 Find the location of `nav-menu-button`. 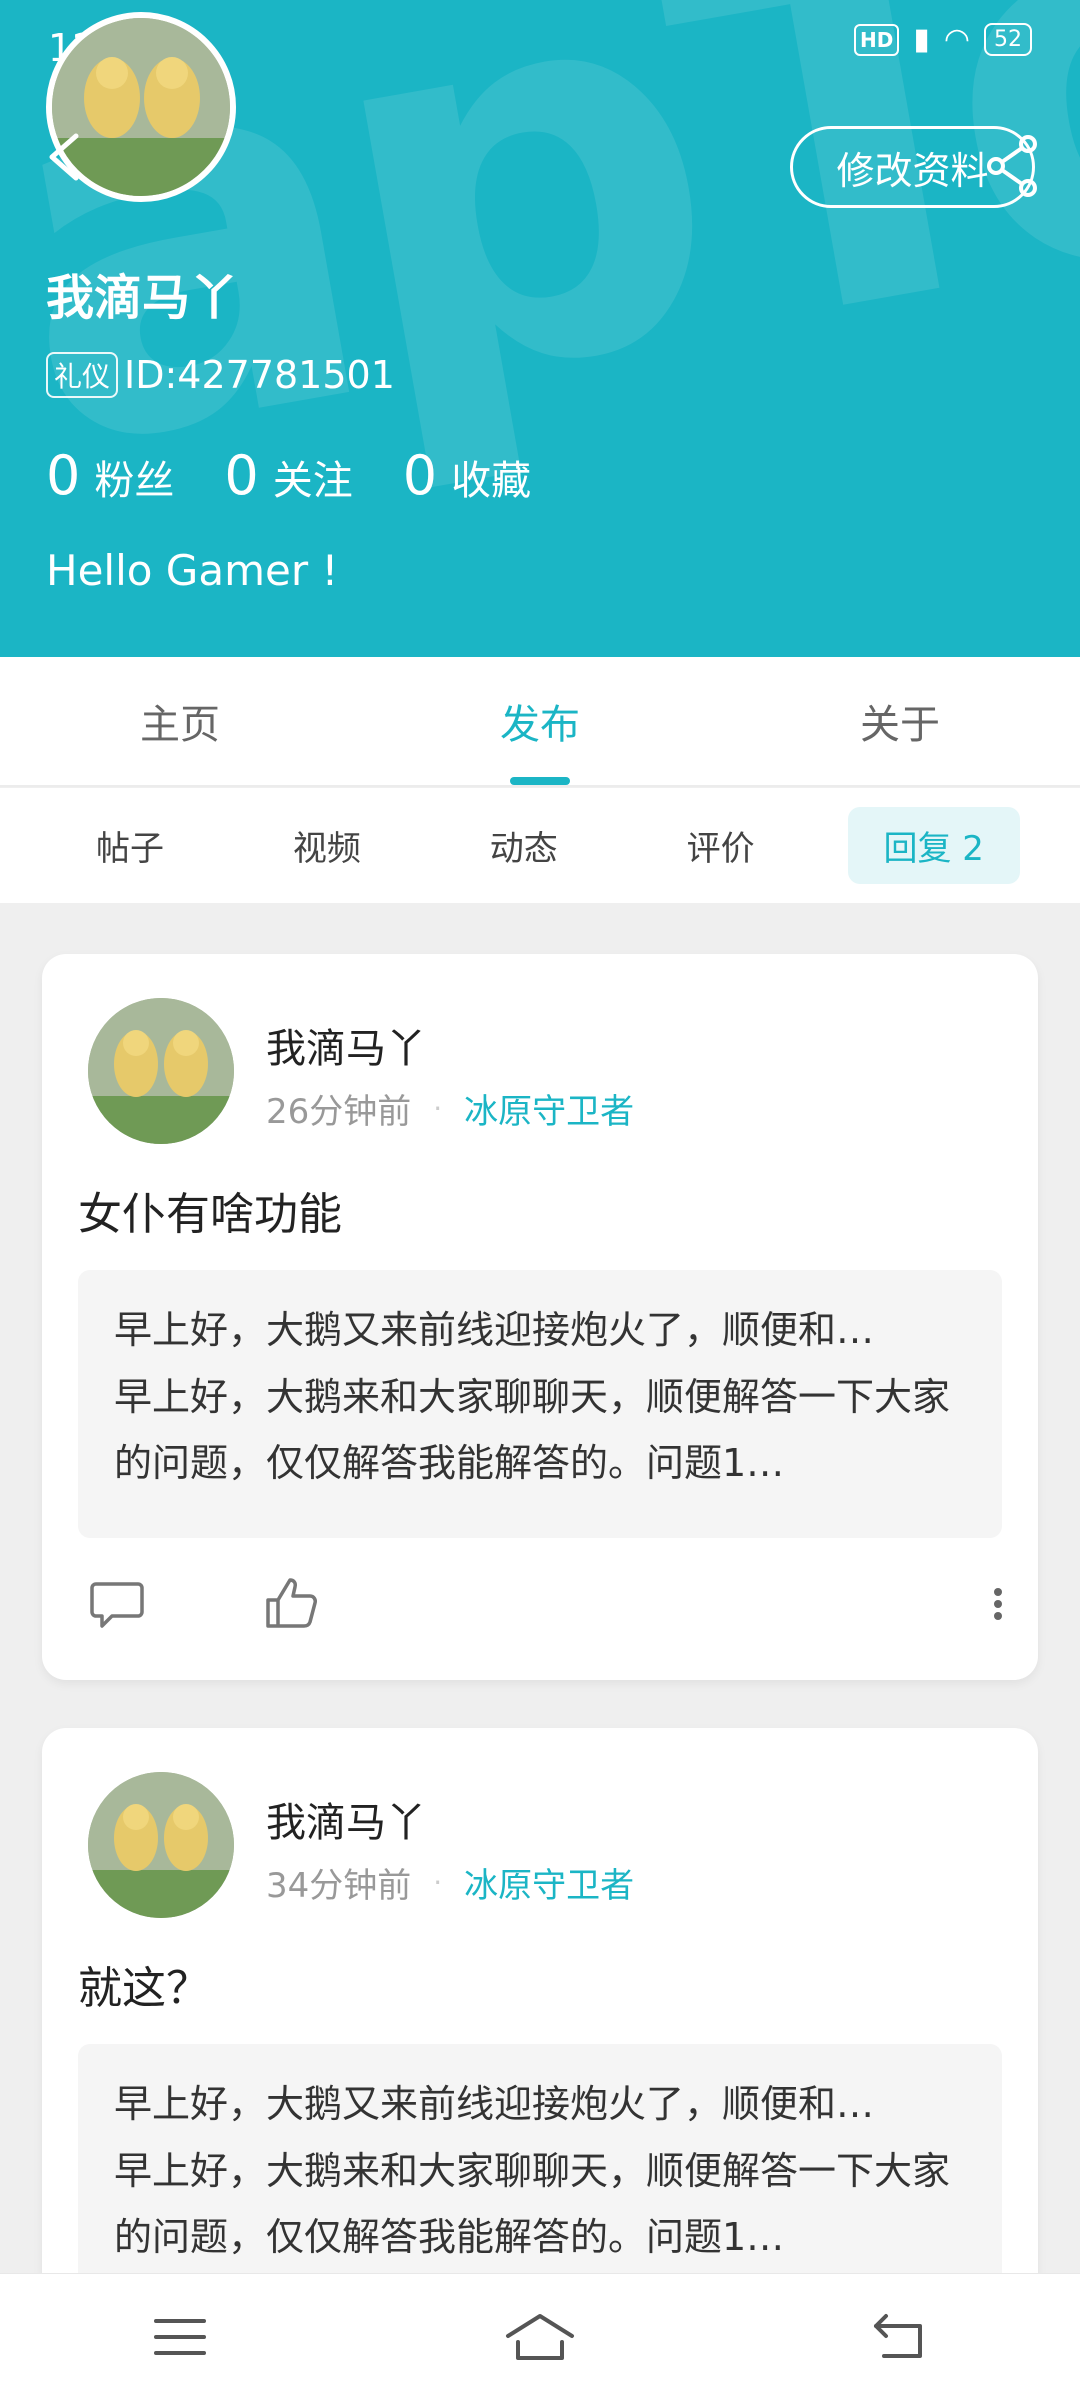

nav-menu-button is located at coordinates (180, 2337).